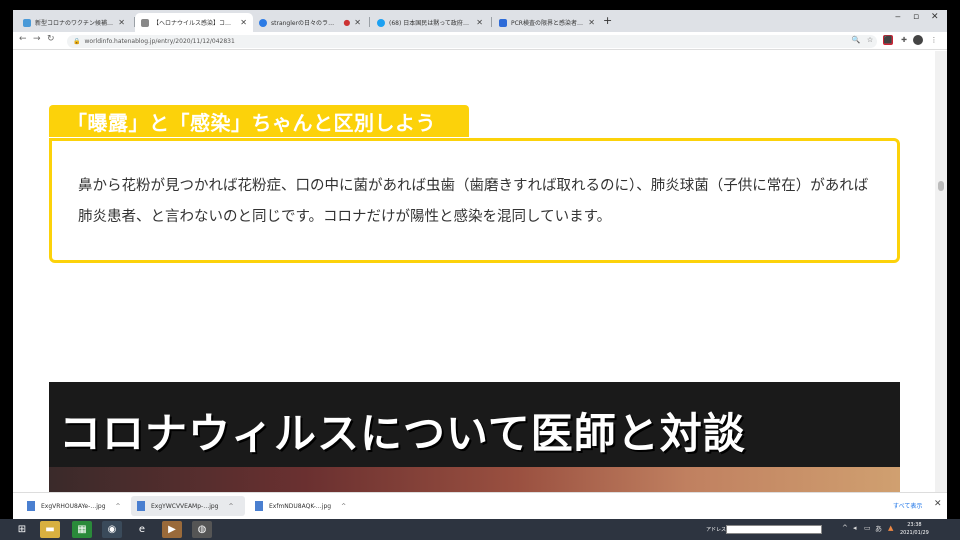 Image resolution: width=960 pixels, height=540 pixels. What do you see at coordinates (716, 530) in the screenshot?
I see `address-toolbar-label: アドレス` at bounding box center [716, 530].